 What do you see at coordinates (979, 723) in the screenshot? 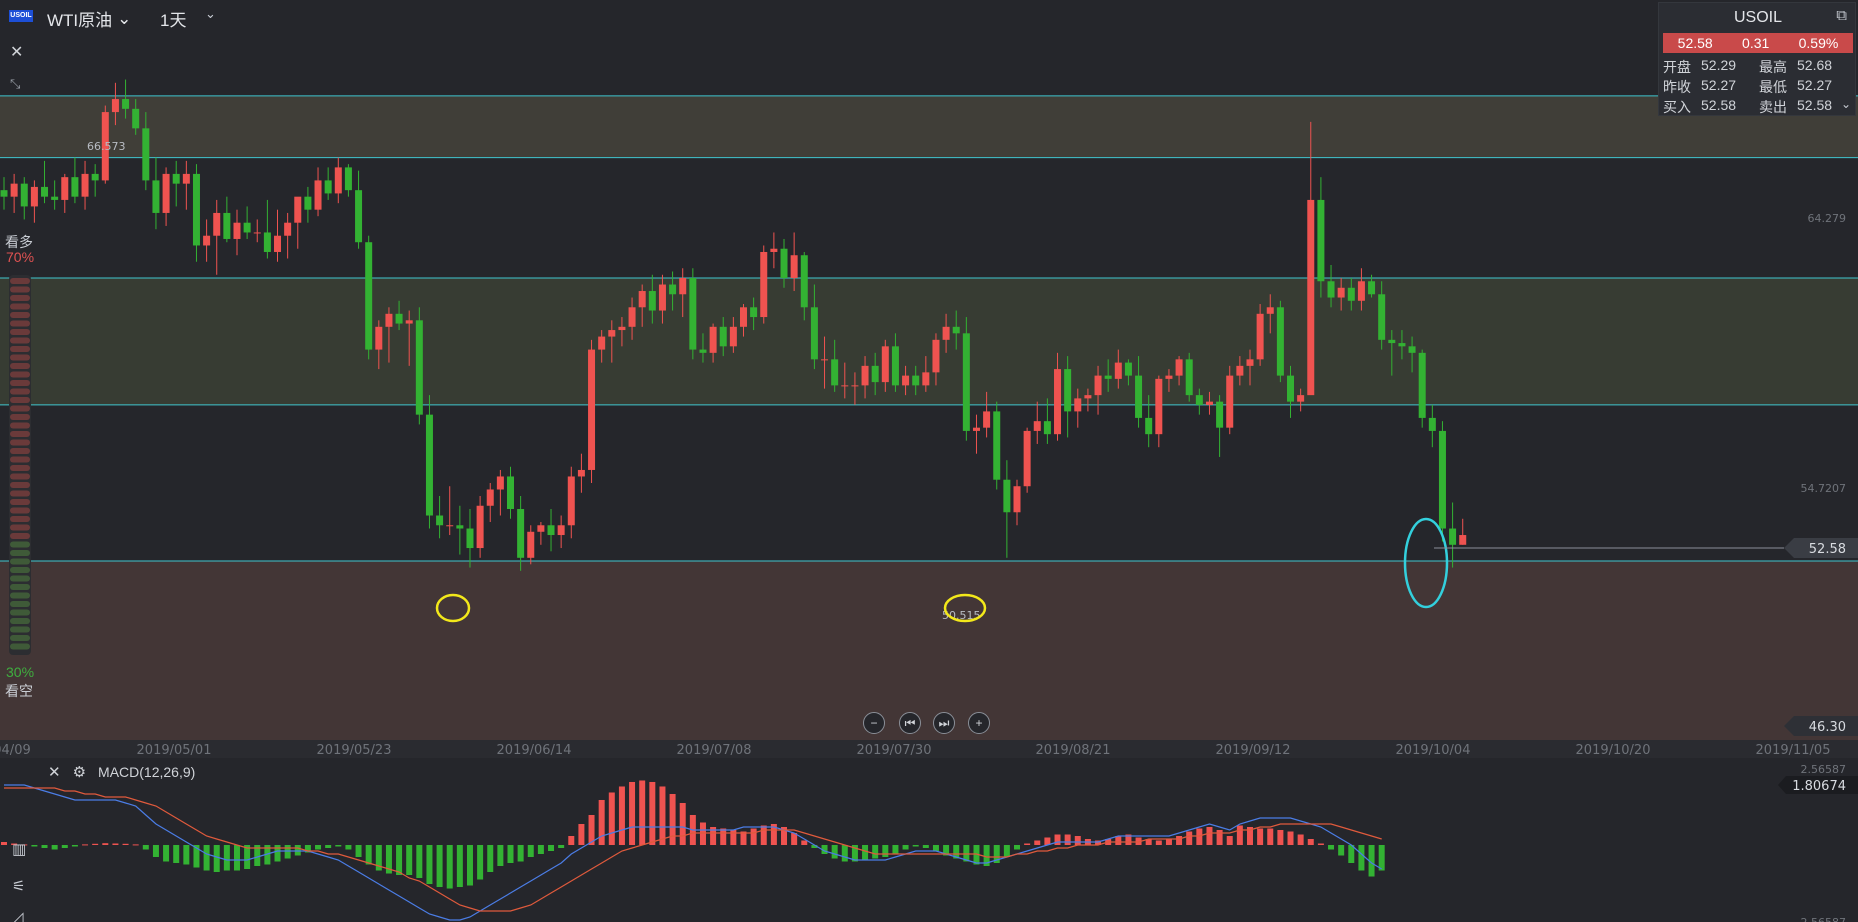
I see `zoom-in-button: +` at bounding box center [979, 723].